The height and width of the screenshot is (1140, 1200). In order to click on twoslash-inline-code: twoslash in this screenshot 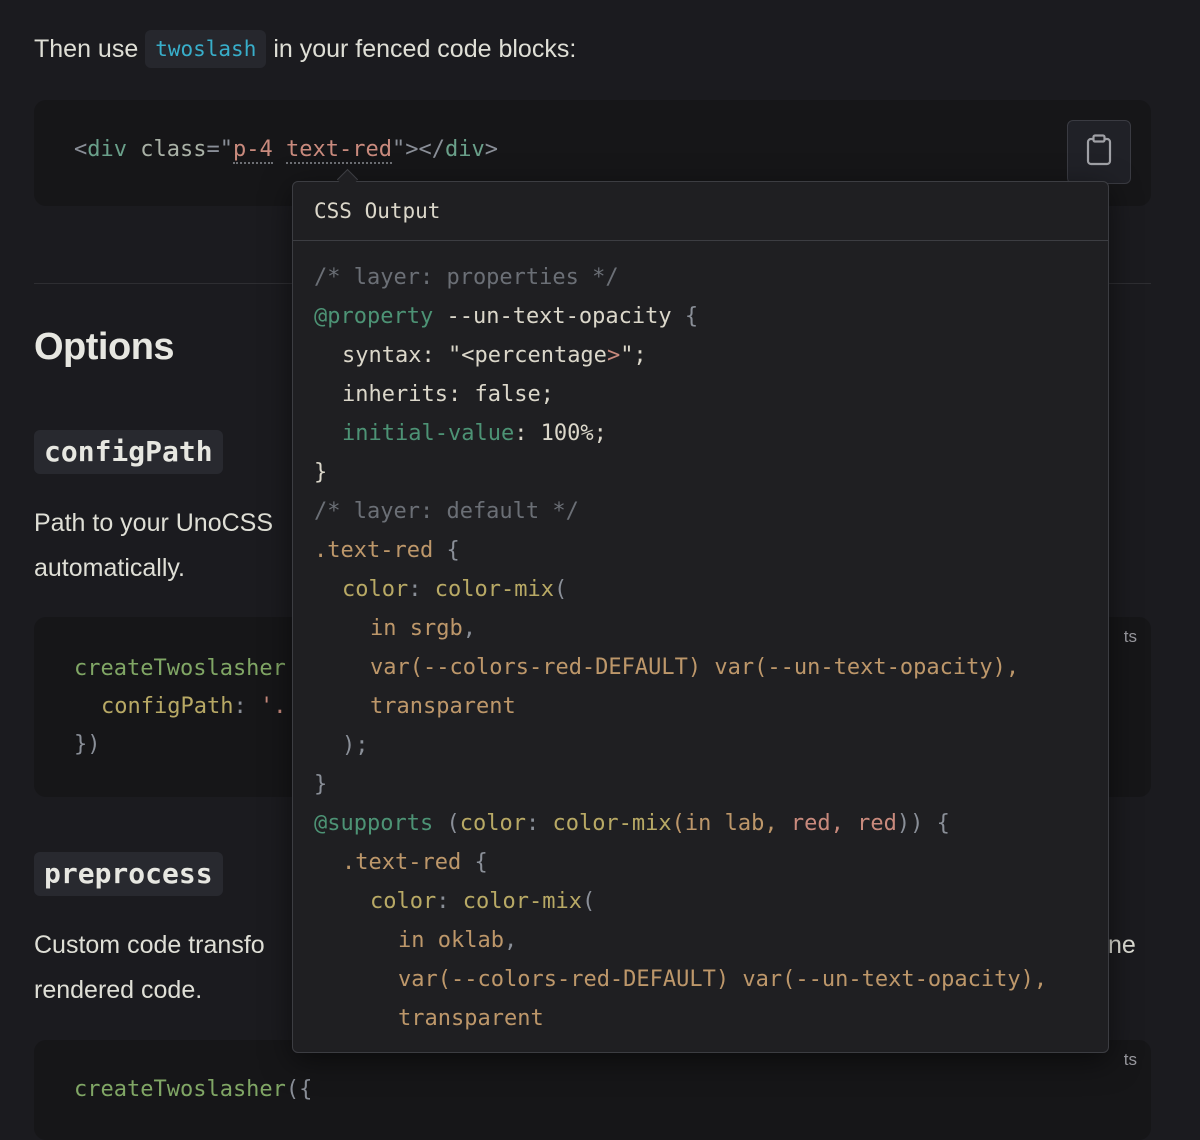, I will do `click(206, 49)`.